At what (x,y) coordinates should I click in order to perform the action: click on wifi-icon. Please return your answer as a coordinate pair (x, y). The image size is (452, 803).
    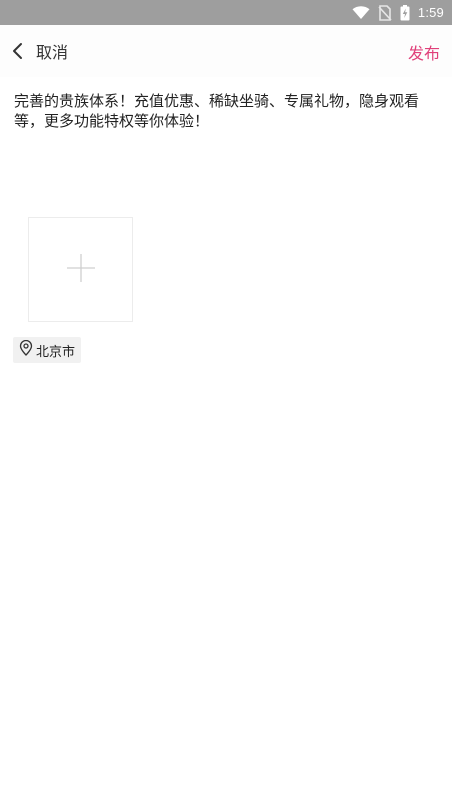
    Looking at the image, I should click on (361, 12).